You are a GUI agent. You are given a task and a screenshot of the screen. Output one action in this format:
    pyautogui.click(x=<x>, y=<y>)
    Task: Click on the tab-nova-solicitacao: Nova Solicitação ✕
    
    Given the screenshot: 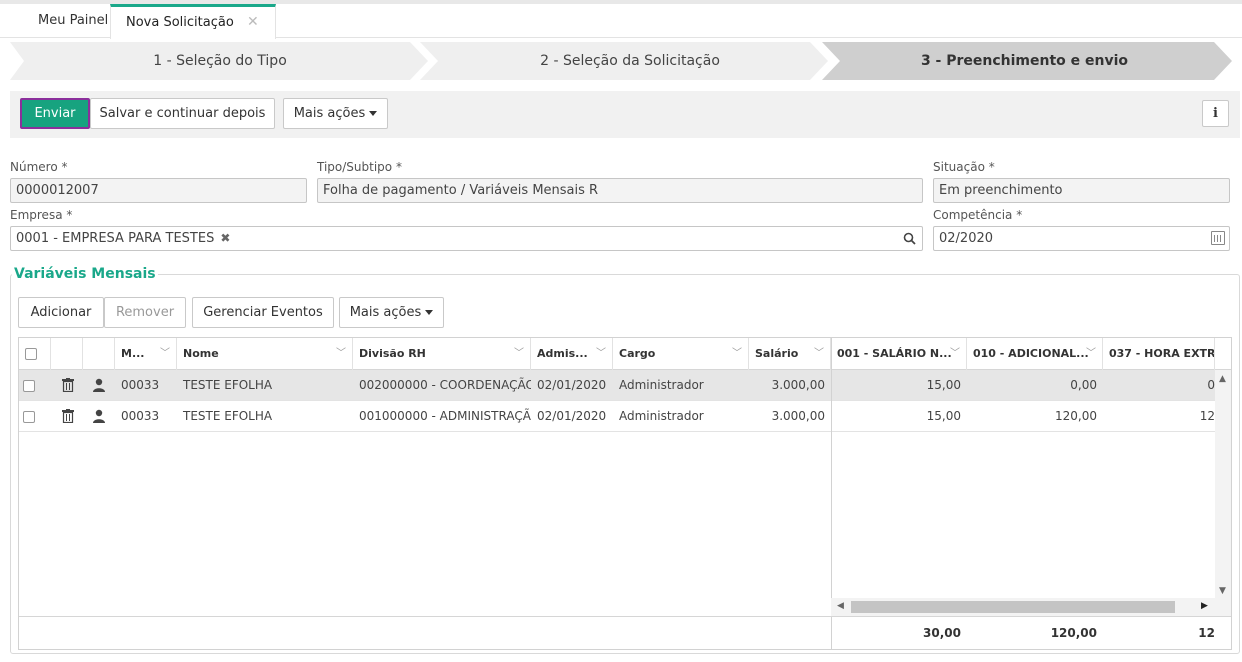 What is the action you would take?
    pyautogui.click(x=193, y=21)
    